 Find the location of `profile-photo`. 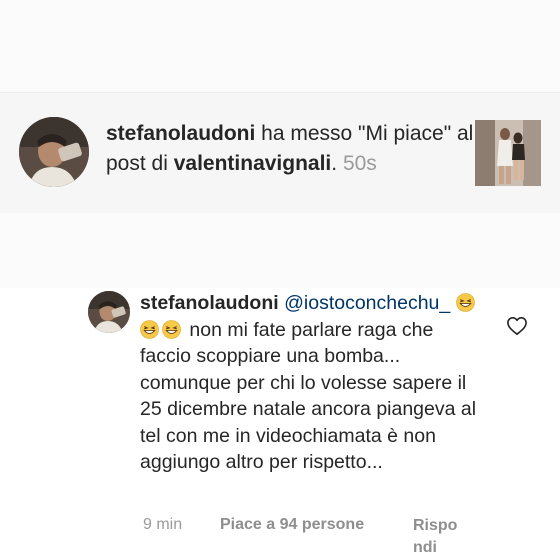

profile-photo is located at coordinates (54, 152).